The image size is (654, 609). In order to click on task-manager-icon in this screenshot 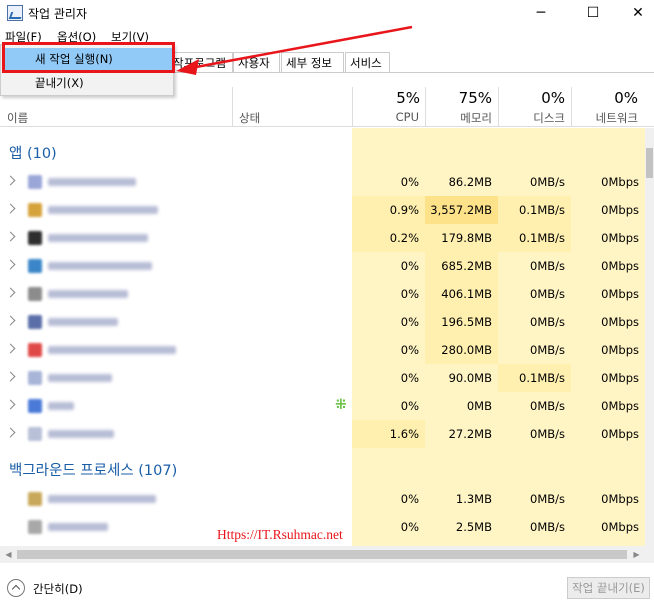, I will do `click(15, 13)`.